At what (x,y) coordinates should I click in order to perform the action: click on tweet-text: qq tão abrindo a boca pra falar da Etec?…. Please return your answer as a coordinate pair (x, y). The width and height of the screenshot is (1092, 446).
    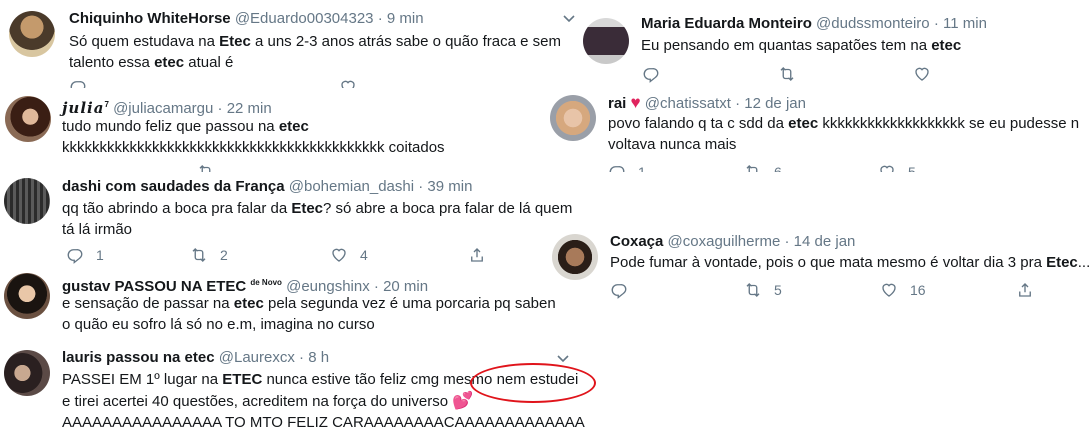
    Looking at the image, I should click on (317, 219).